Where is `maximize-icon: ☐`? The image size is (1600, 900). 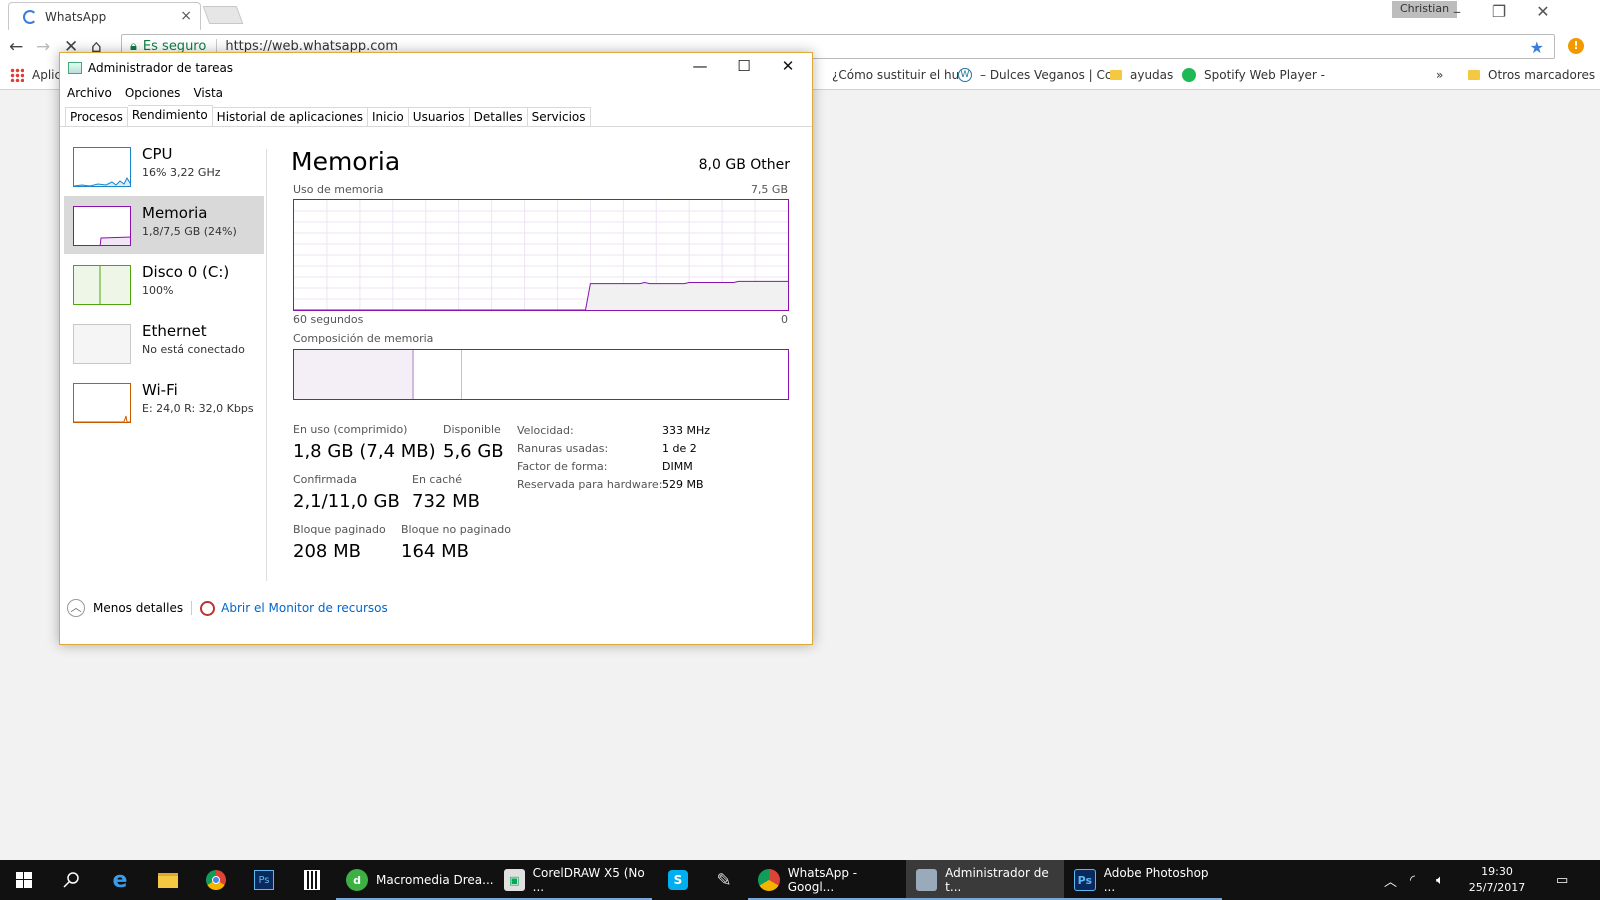 maximize-icon: ☐ is located at coordinates (744, 66).